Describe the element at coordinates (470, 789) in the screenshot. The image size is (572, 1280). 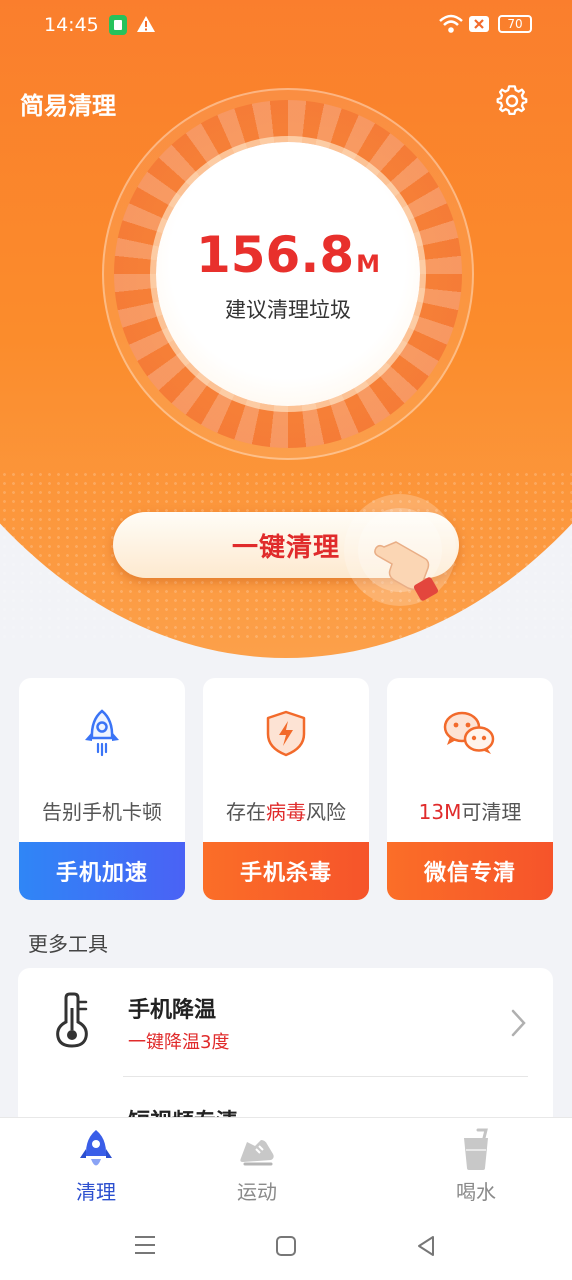
I see `card-wechat-clean: 13M可清理 微信专清` at that location.